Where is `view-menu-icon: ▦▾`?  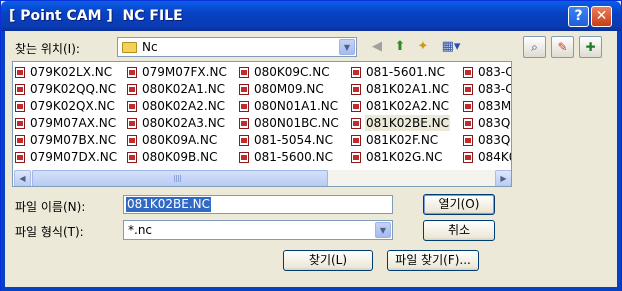 view-menu-icon: ▦▾ is located at coordinates (451, 47).